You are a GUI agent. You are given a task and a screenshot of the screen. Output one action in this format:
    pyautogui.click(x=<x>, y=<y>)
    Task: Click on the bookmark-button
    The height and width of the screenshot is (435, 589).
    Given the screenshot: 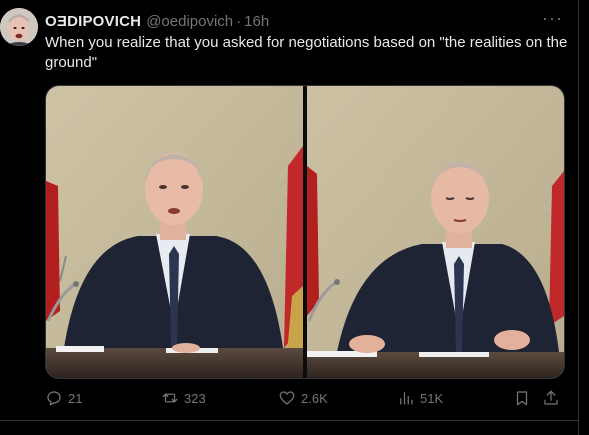 What is the action you would take?
    pyautogui.click(x=522, y=398)
    